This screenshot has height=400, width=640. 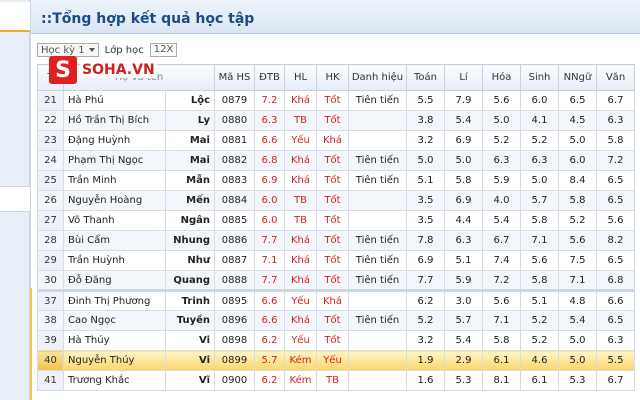 What do you see at coordinates (335, 17) in the screenshot?
I see `panel-title-bar: ::Tổng hợp kết quả học tập` at bounding box center [335, 17].